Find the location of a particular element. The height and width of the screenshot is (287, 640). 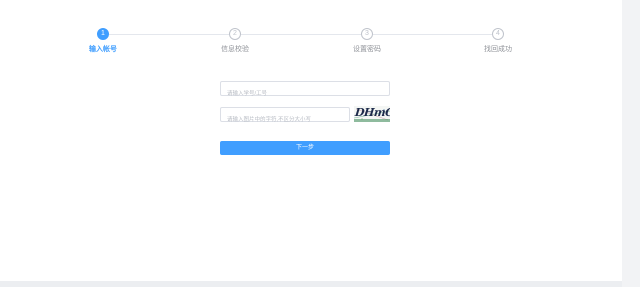

captcha-code: DHmG is located at coordinates (372, 112).